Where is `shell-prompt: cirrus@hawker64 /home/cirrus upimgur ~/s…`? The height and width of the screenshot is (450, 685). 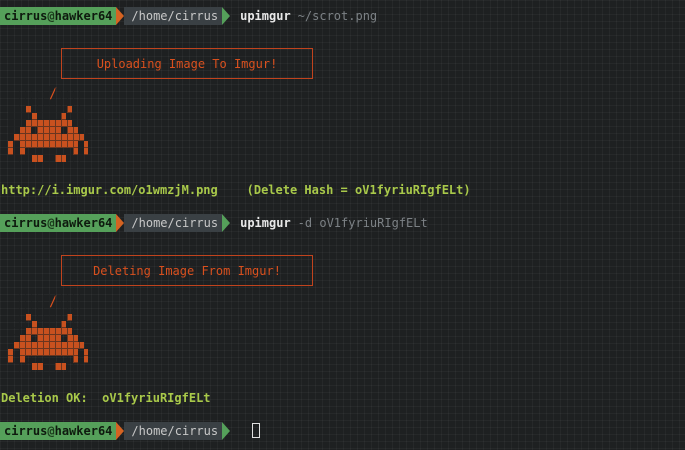 shell-prompt: cirrus@hawker64 /home/cirrus upimgur ~/s… is located at coordinates (188, 16).